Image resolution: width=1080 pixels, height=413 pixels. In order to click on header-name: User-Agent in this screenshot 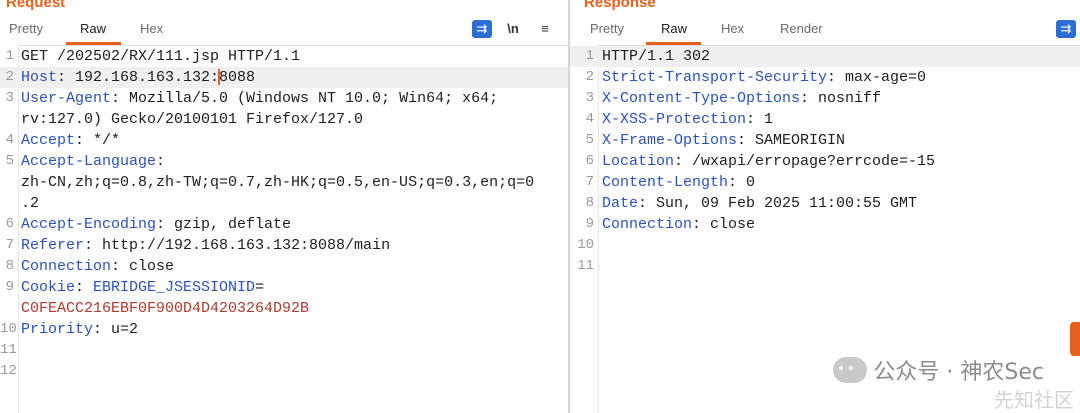, I will do `click(66, 98)`.